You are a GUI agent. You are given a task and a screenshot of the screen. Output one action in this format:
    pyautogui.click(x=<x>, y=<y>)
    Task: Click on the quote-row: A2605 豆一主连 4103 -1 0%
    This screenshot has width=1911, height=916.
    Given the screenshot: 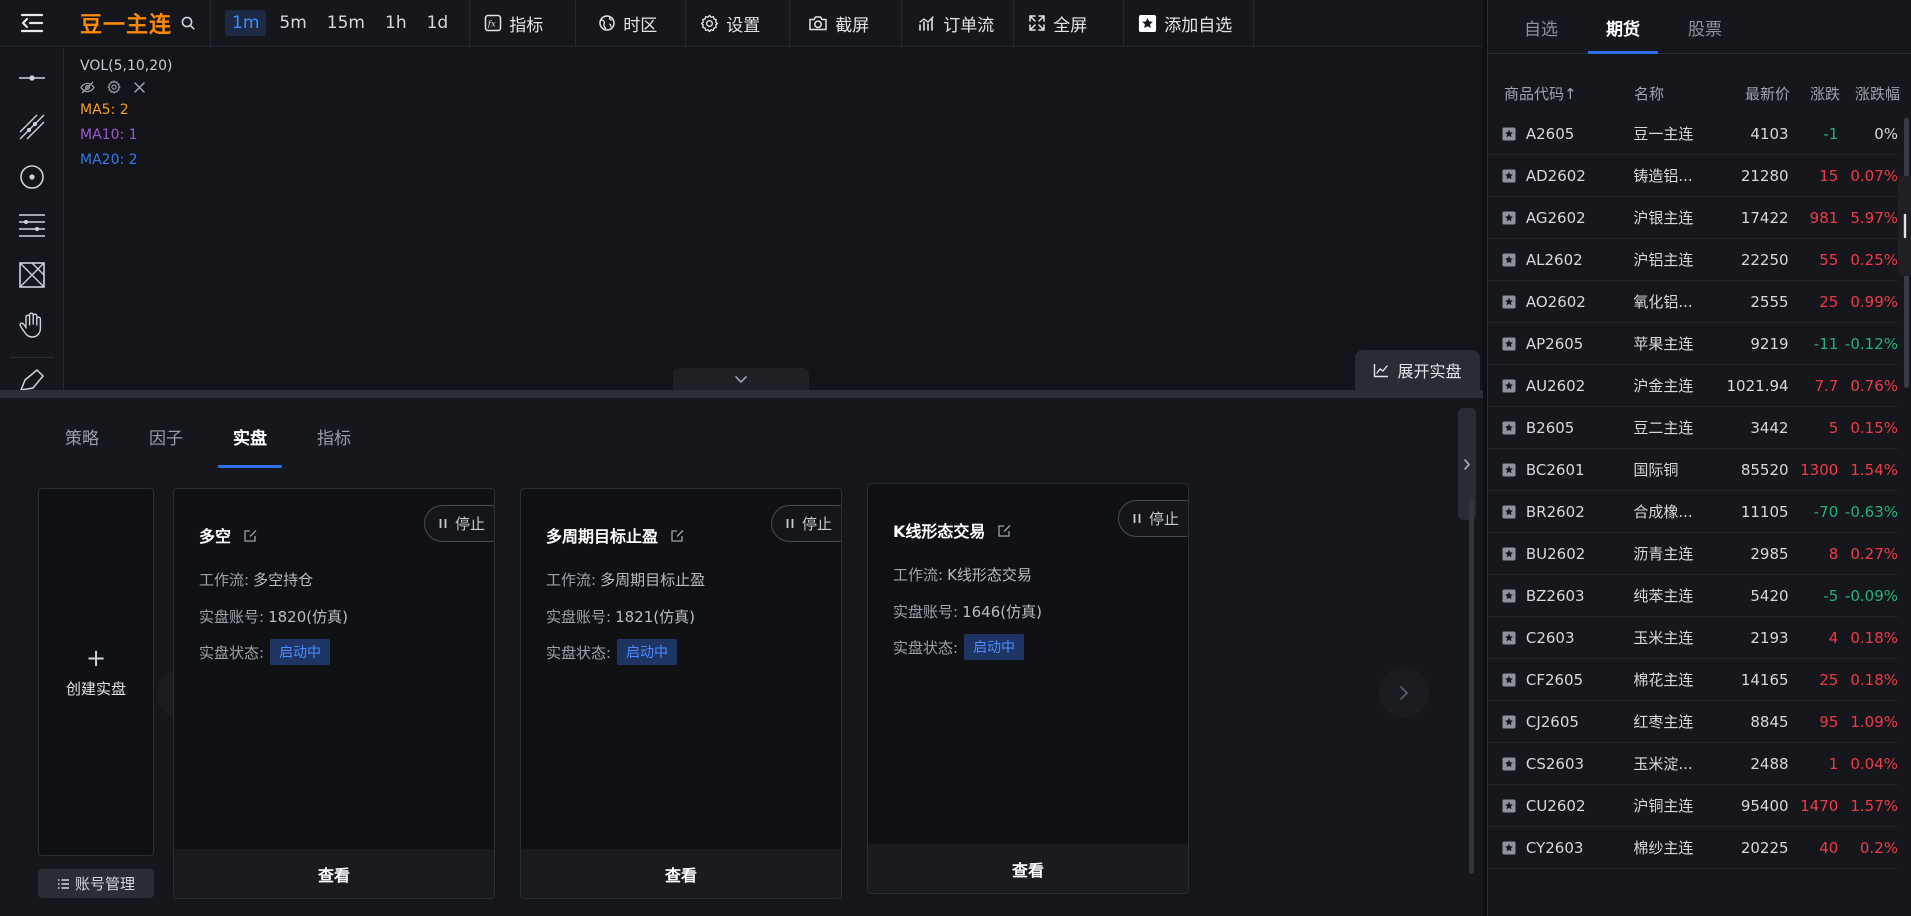 What is the action you would take?
    pyautogui.click(x=1693, y=134)
    